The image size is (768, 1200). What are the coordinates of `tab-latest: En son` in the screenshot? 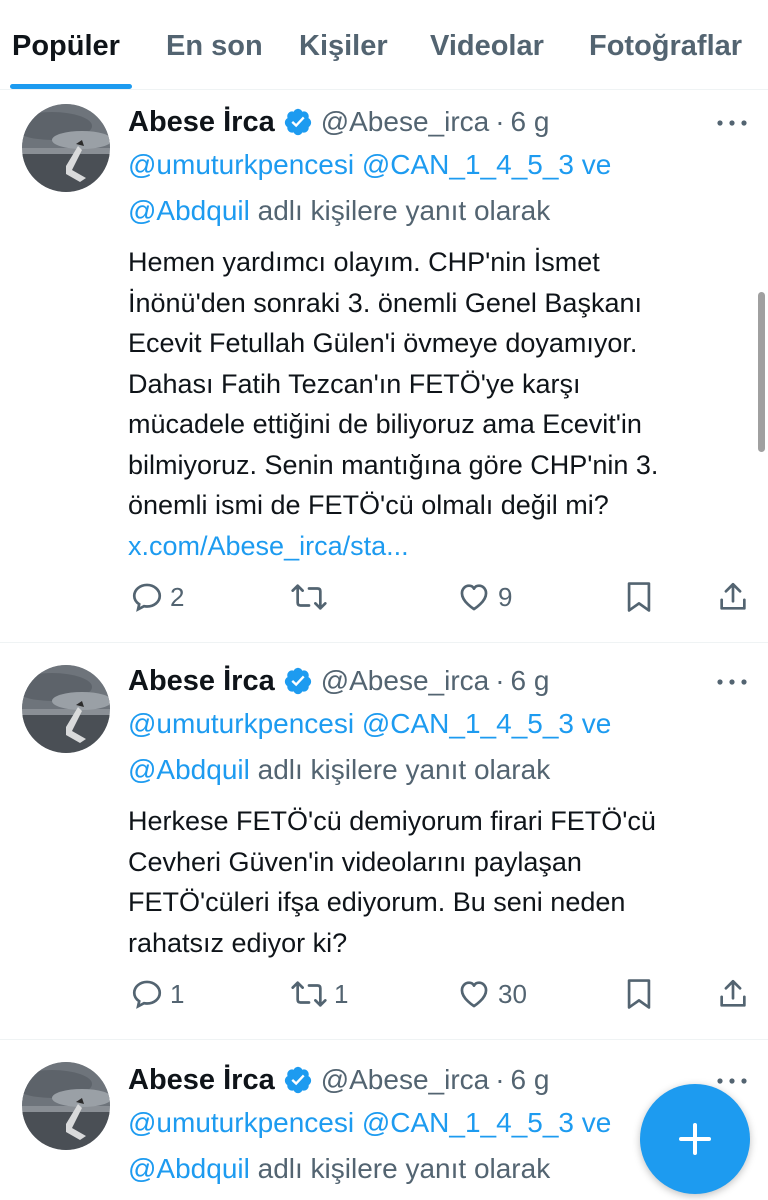 It's located at (214, 46).